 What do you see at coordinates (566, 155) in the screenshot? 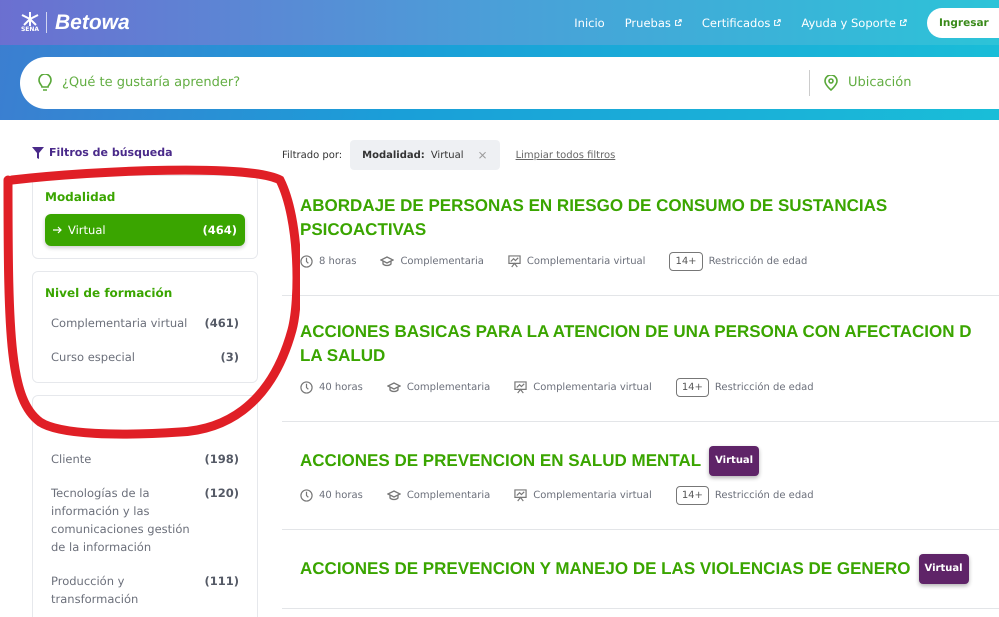
I see `clear-filters-link: Limpiar todos filtros` at bounding box center [566, 155].